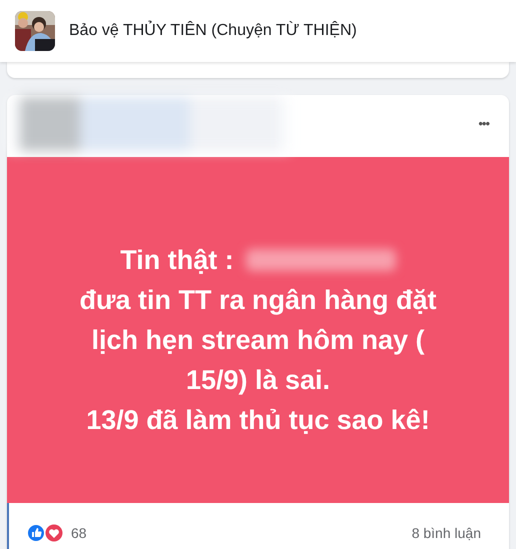 The height and width of the screenshot is (549, 516). What do you see at coordinates (79, 532) in the screenshot?
I see `reaction-count: 68` at bounding box center [79, 532].